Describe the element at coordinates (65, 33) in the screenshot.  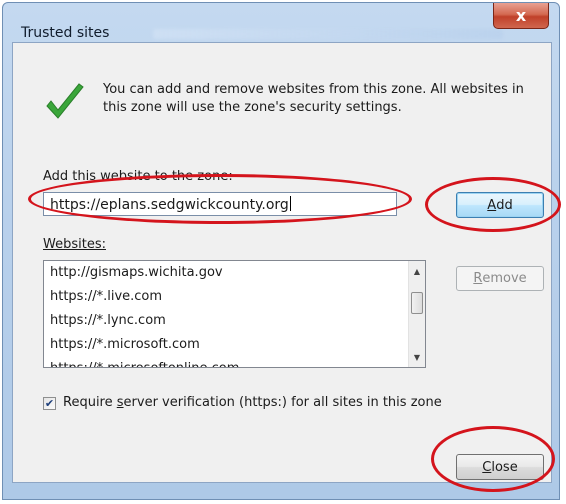
I see `dialog-title: Trusted sites` at that location.